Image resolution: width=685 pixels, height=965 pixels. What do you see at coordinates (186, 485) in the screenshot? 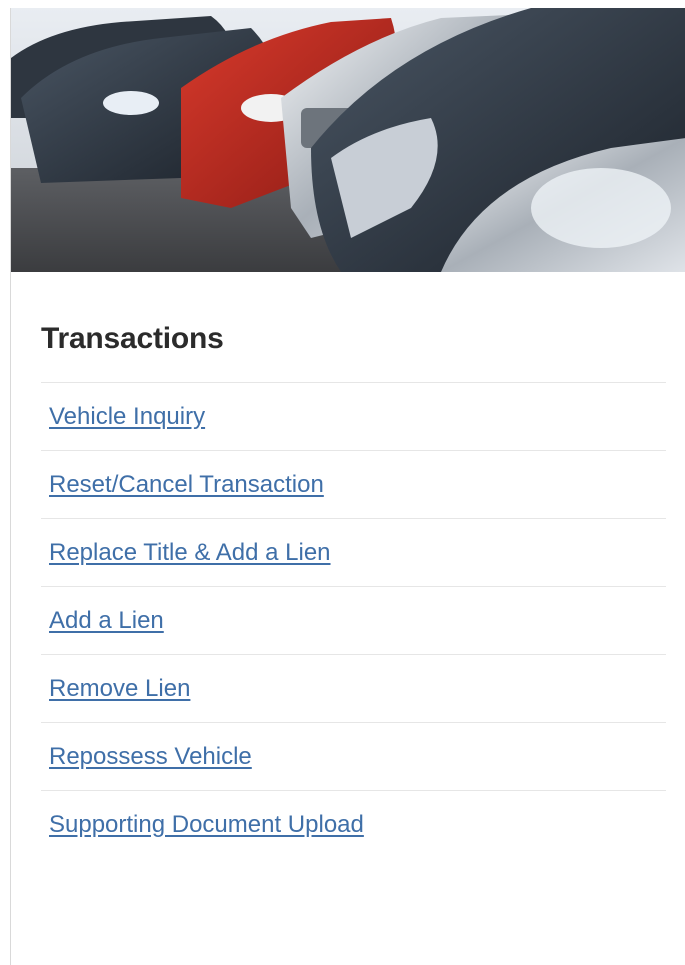
I see `reset-cancel-transaction-link: Reset/Cancel Transaction` at bounding box center [186, 485].